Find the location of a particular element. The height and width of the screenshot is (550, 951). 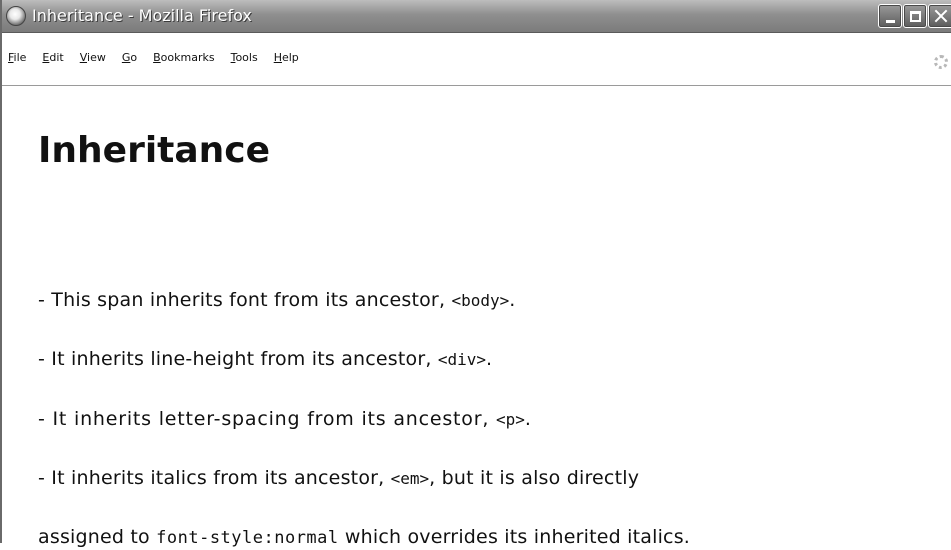

close-button is located at coordinates (939, 16).